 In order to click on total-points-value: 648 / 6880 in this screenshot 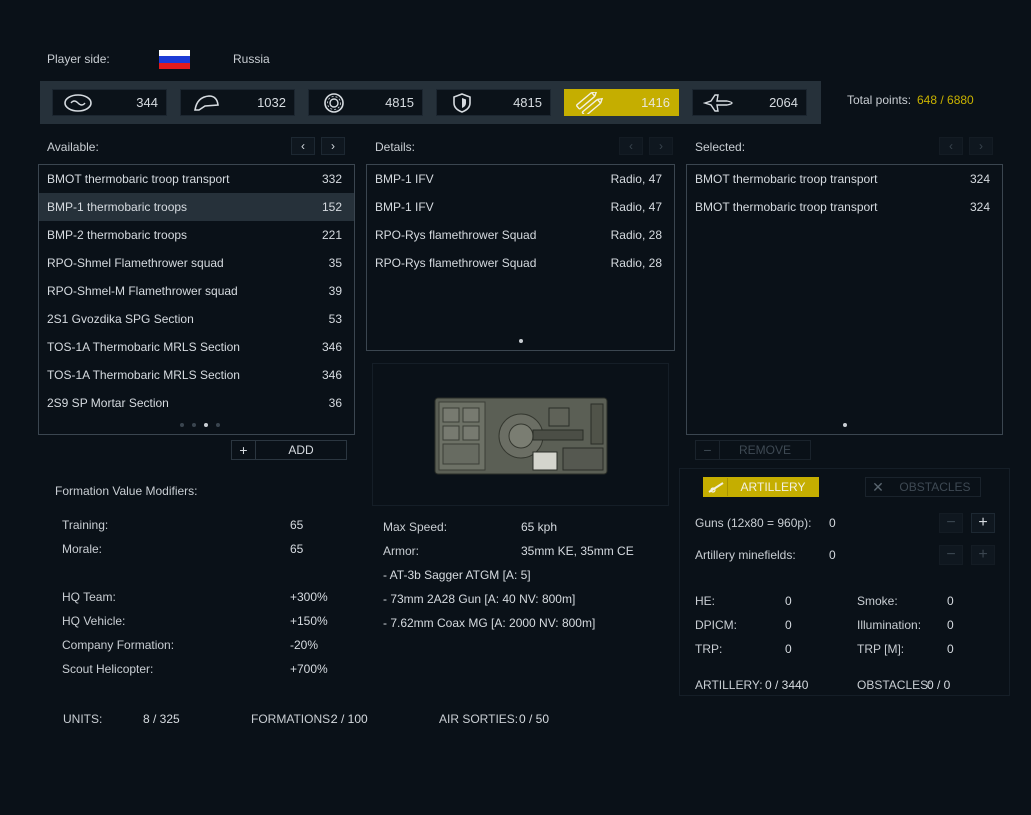, I will do `click(945, 100)`.